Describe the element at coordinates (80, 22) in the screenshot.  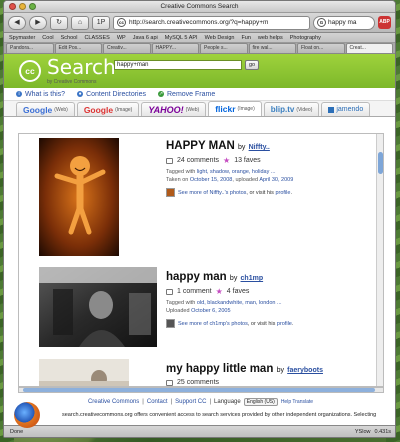
I see `home-button: ⌂` at that location.